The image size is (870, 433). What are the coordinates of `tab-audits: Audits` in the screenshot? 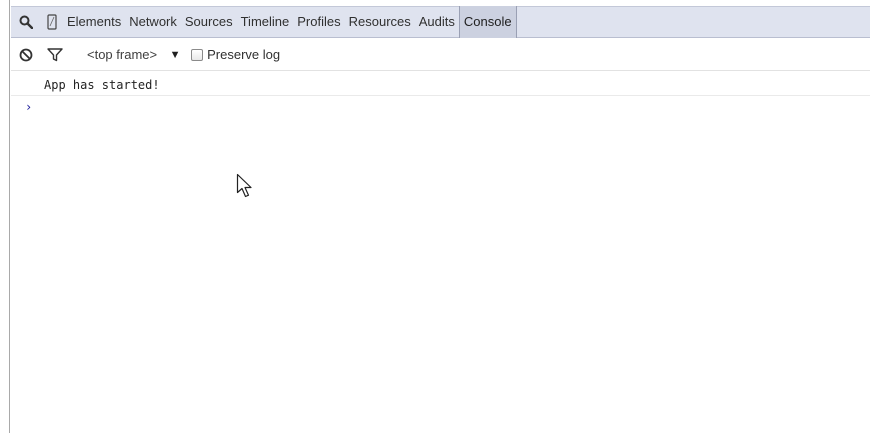 It's located at (437, 22).